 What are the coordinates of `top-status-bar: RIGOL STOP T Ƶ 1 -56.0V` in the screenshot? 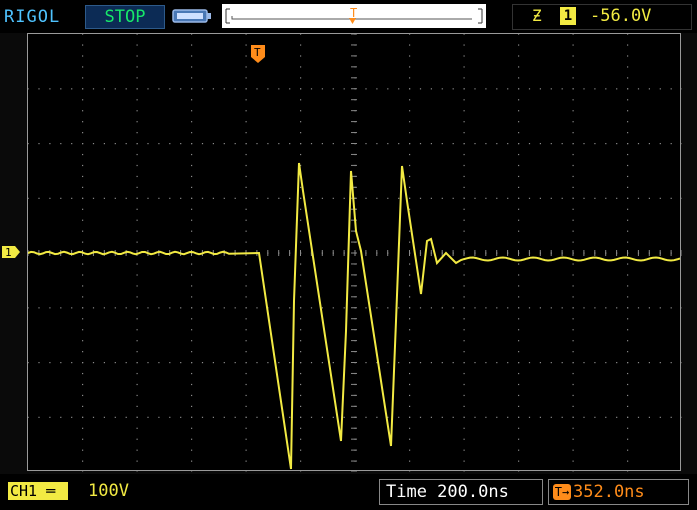 It's located at (348, 16).